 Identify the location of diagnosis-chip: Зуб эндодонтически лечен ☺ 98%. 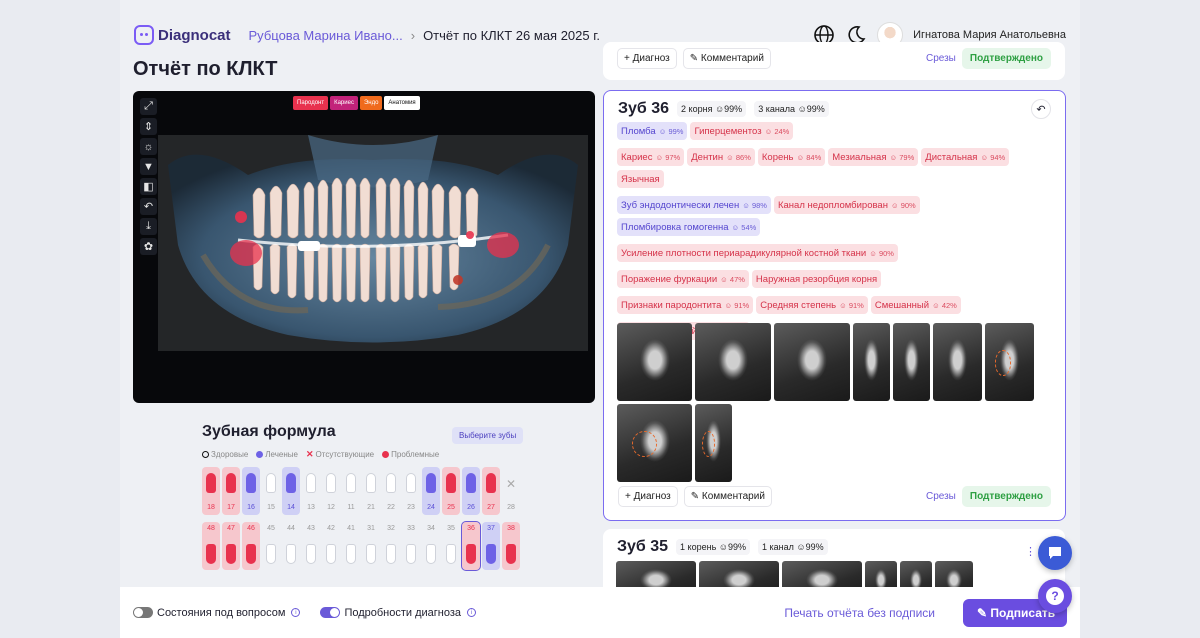
(694, 205).